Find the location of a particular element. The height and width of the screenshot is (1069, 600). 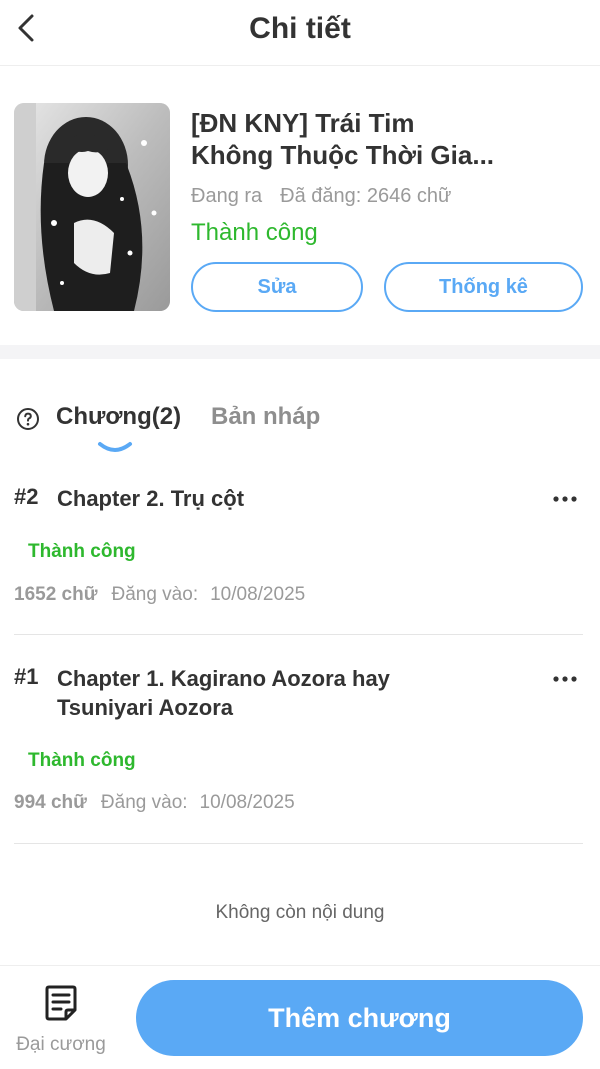

help-icon is located at coordinates (28, 419).